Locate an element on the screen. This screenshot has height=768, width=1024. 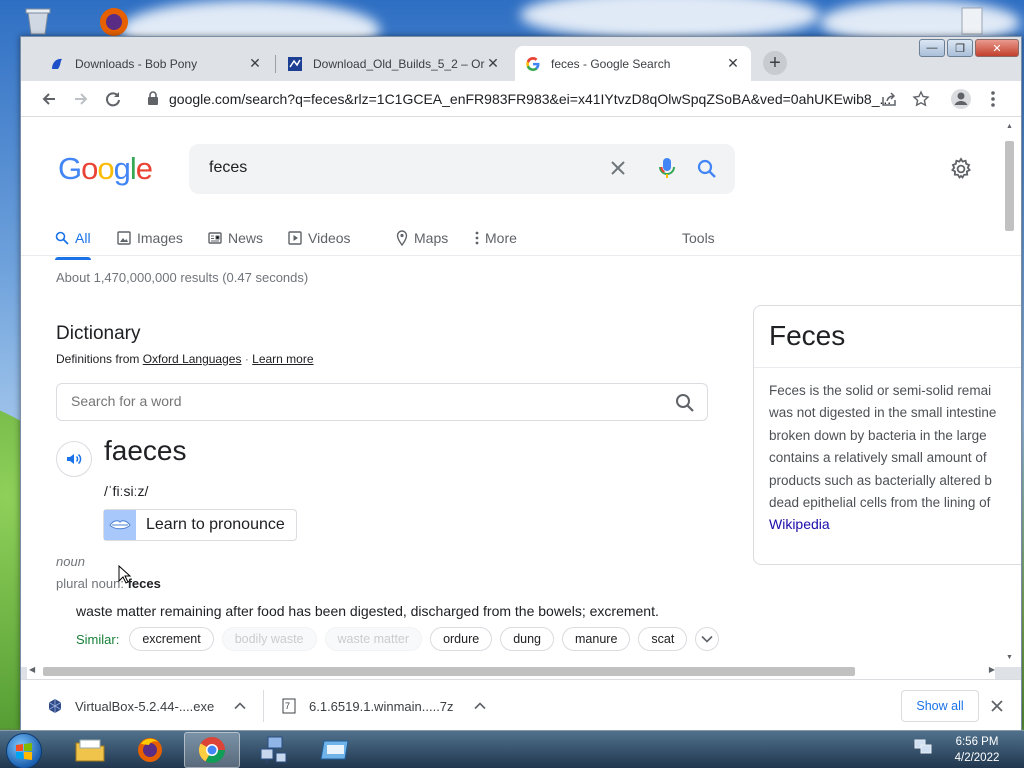
learn-to-pronounce-label: Learn to pronounce is located at coordinates (215, 524).